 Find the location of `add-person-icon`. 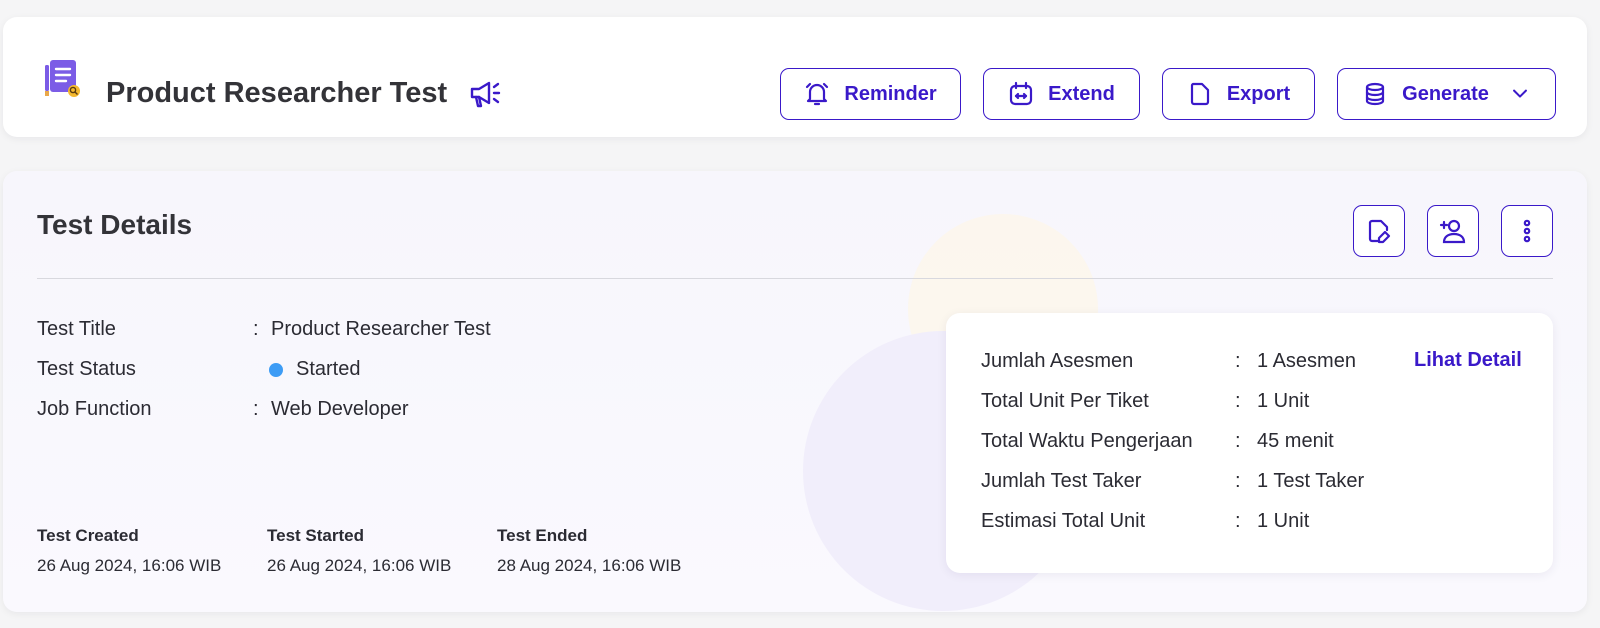

add-person-icon is located at coordinates (1452, 231).